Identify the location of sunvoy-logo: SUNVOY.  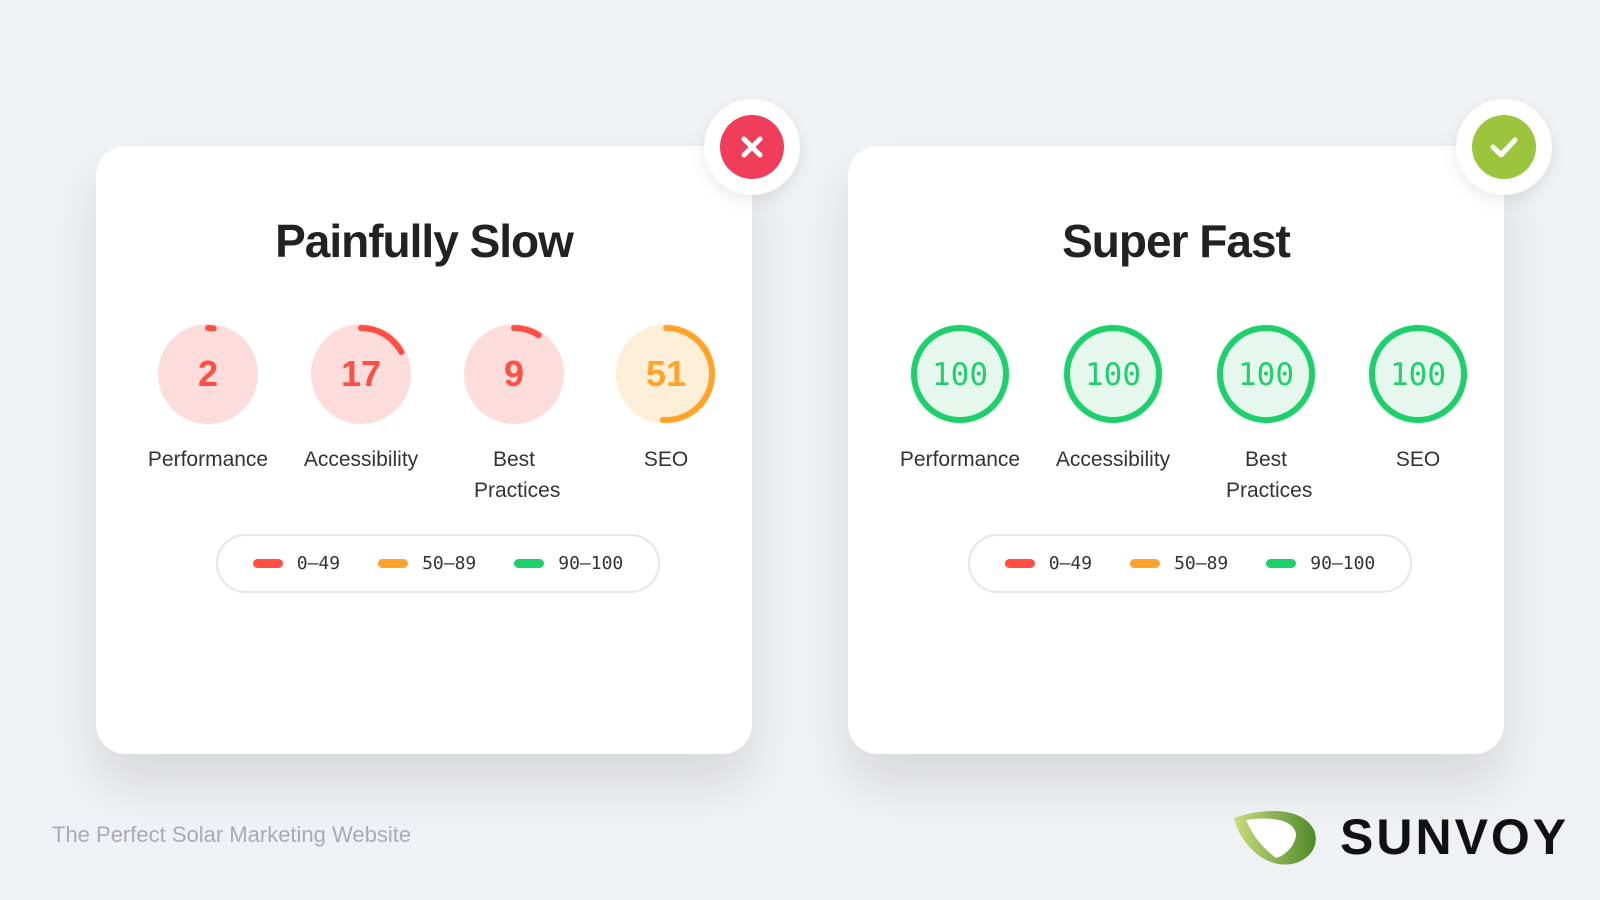
(1400, 837).